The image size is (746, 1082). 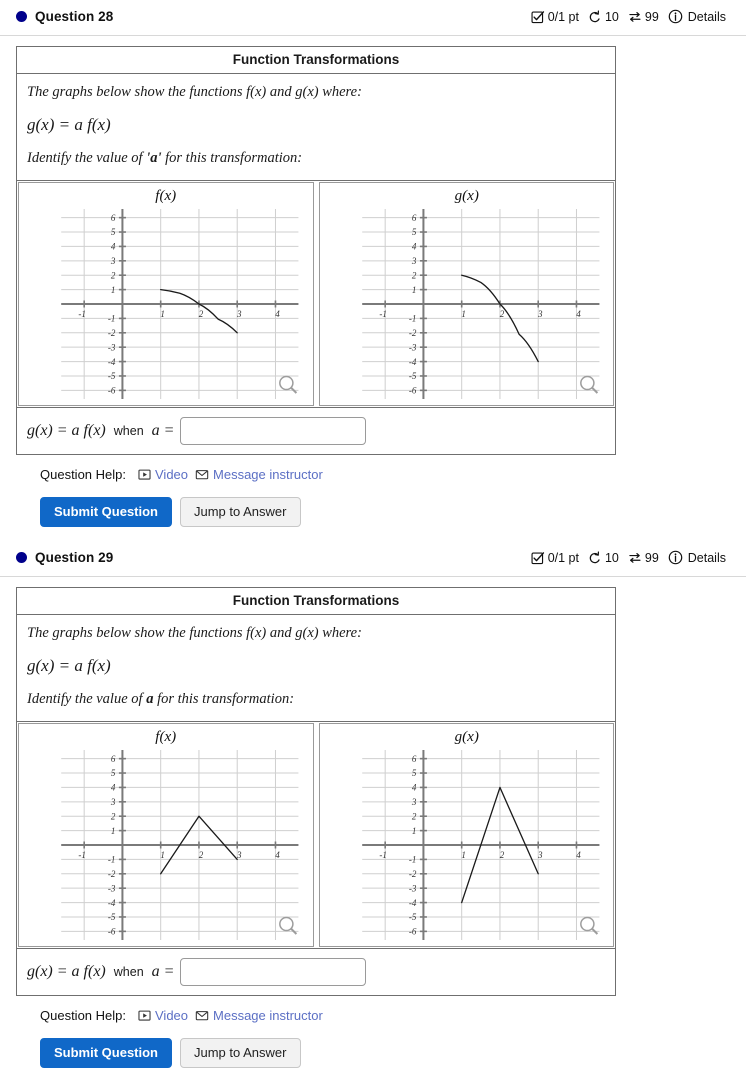 What do you see at coordinates (21, 16) in the screenshot?
I see `question-status-bullet-icon` at bounding box center [21, 16].